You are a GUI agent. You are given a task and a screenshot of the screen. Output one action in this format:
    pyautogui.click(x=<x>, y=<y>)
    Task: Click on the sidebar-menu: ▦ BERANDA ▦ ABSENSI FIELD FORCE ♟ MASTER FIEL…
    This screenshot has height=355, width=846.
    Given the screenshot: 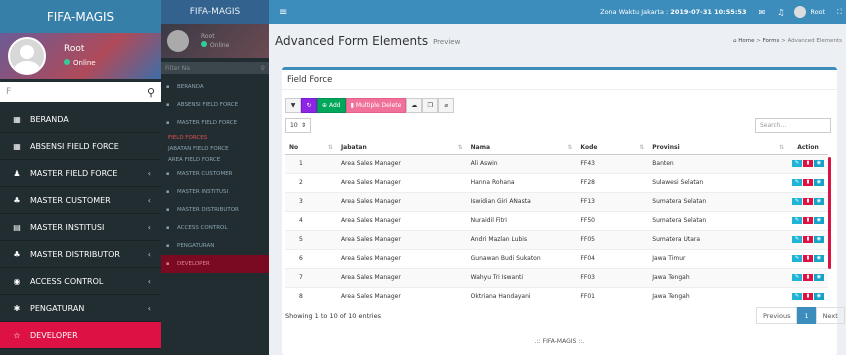 What is the action you would take?
    pyautogui.click(x=80, y=227)
    